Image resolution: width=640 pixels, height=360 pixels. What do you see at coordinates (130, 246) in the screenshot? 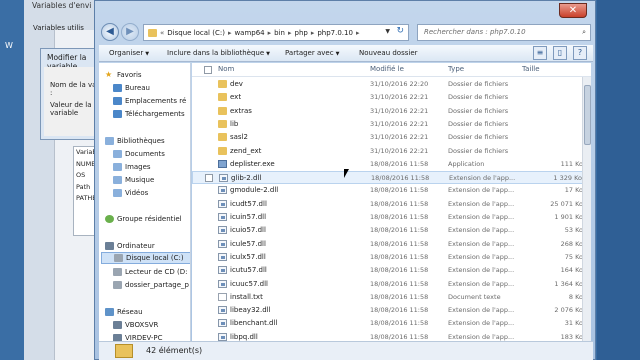
I see `nav-computer: Ordinateur` at bounding box center [130, 246].